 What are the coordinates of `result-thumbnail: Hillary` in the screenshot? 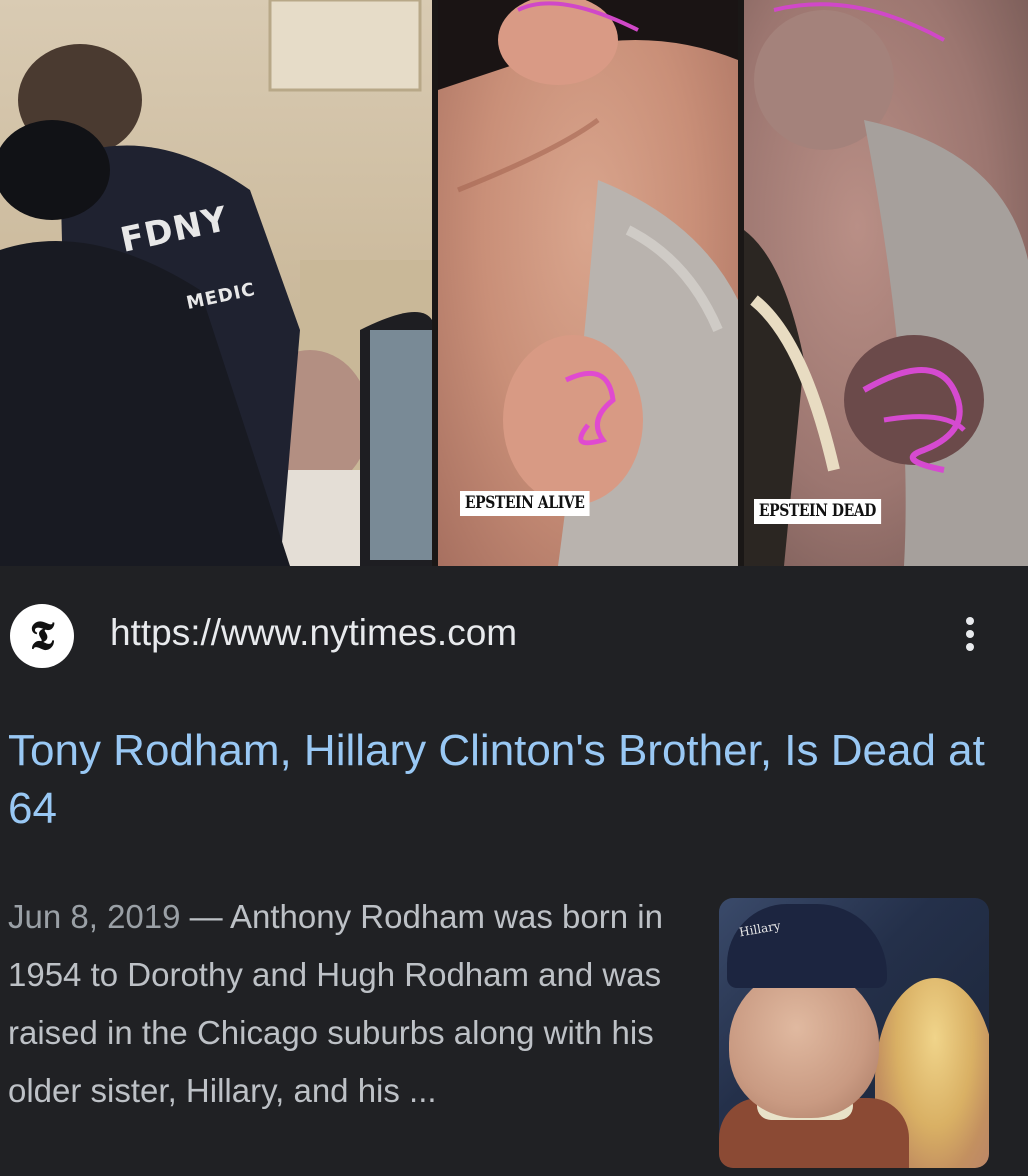 It's located at (854, 1033).